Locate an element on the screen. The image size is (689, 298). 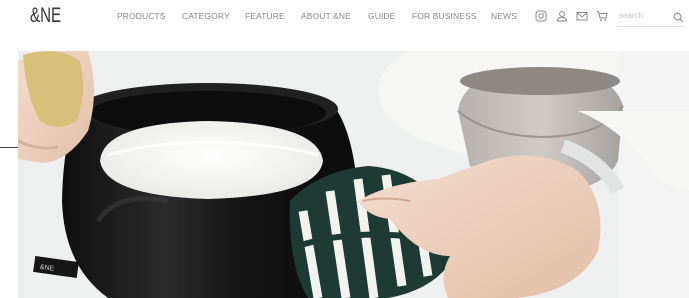
site-logo: &NE is located at coordinates (45, 16).